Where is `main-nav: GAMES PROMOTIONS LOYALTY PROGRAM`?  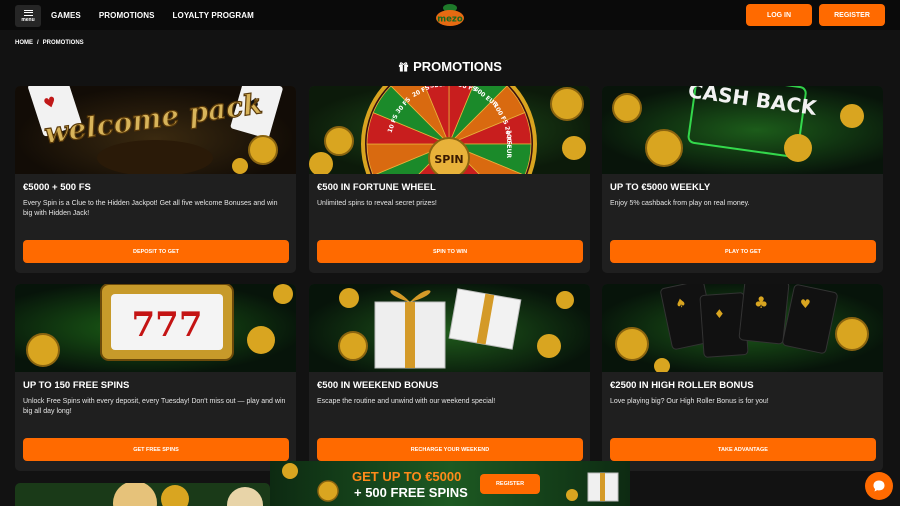
main-nav: GAMES PROMOTIONS LOYALTY PROGRAM is located at coordinates (152, 15).